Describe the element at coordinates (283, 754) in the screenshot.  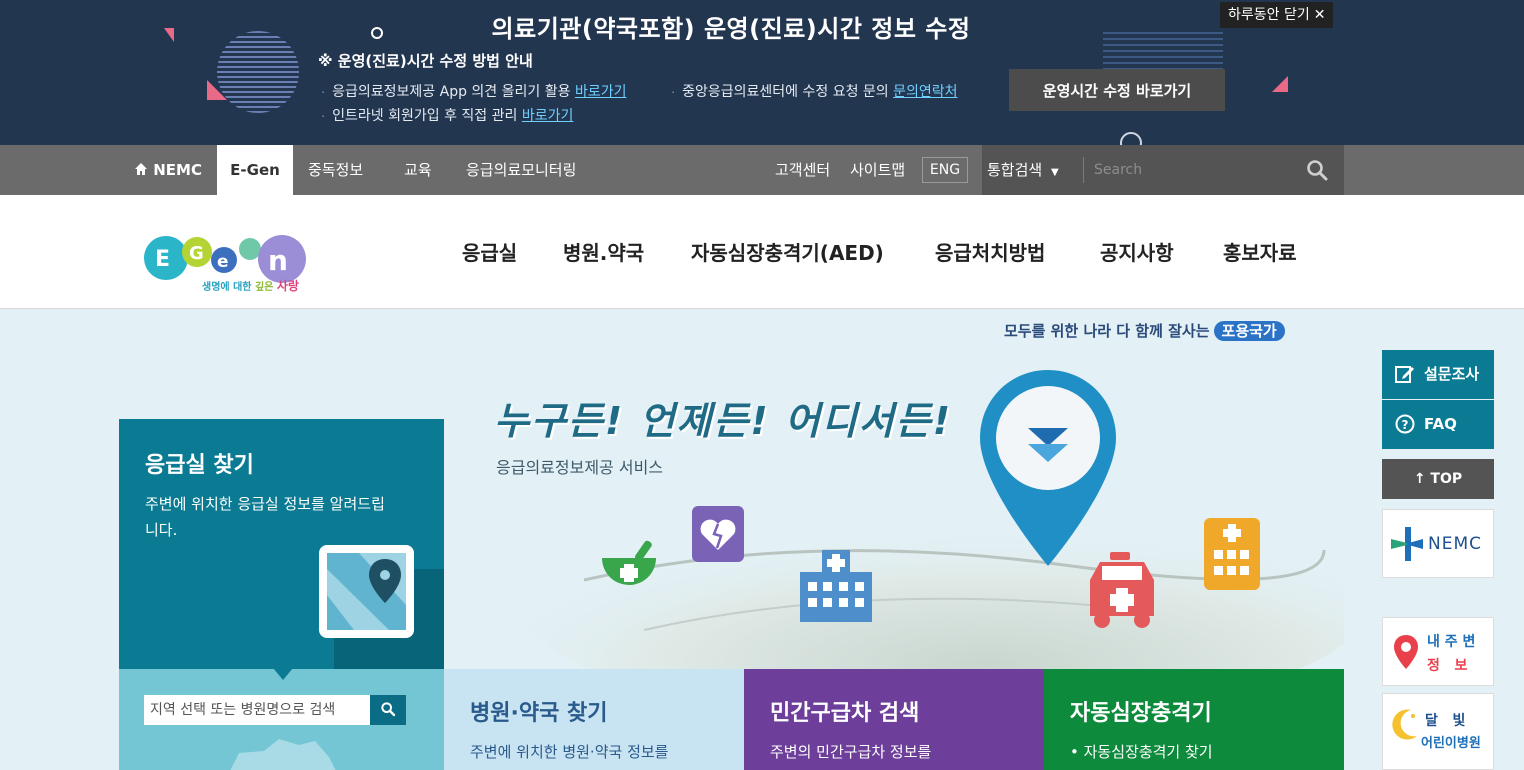
I see `region-map-thumbnail` at that location.